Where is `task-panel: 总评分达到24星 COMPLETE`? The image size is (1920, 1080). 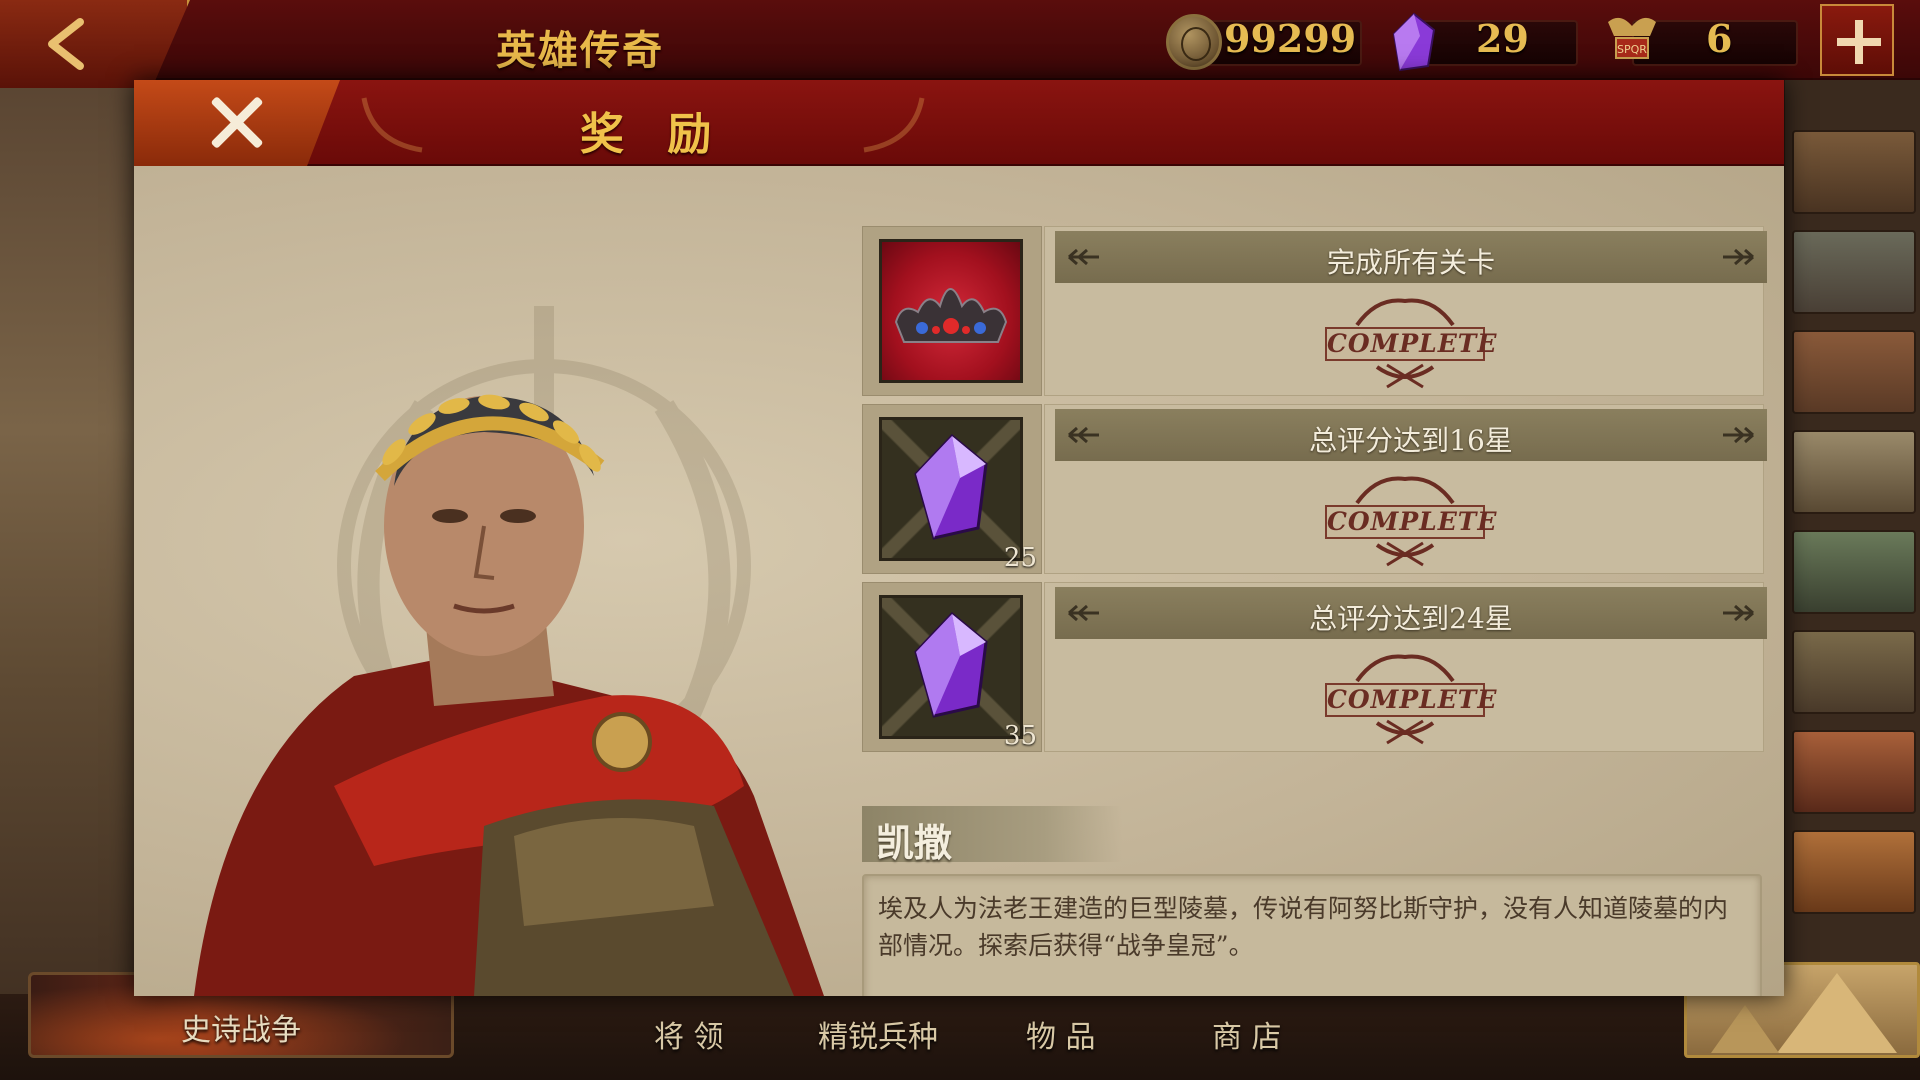 task-panel: 总评分达到24星 COMPLETE is located at coordinates (1405, 667).